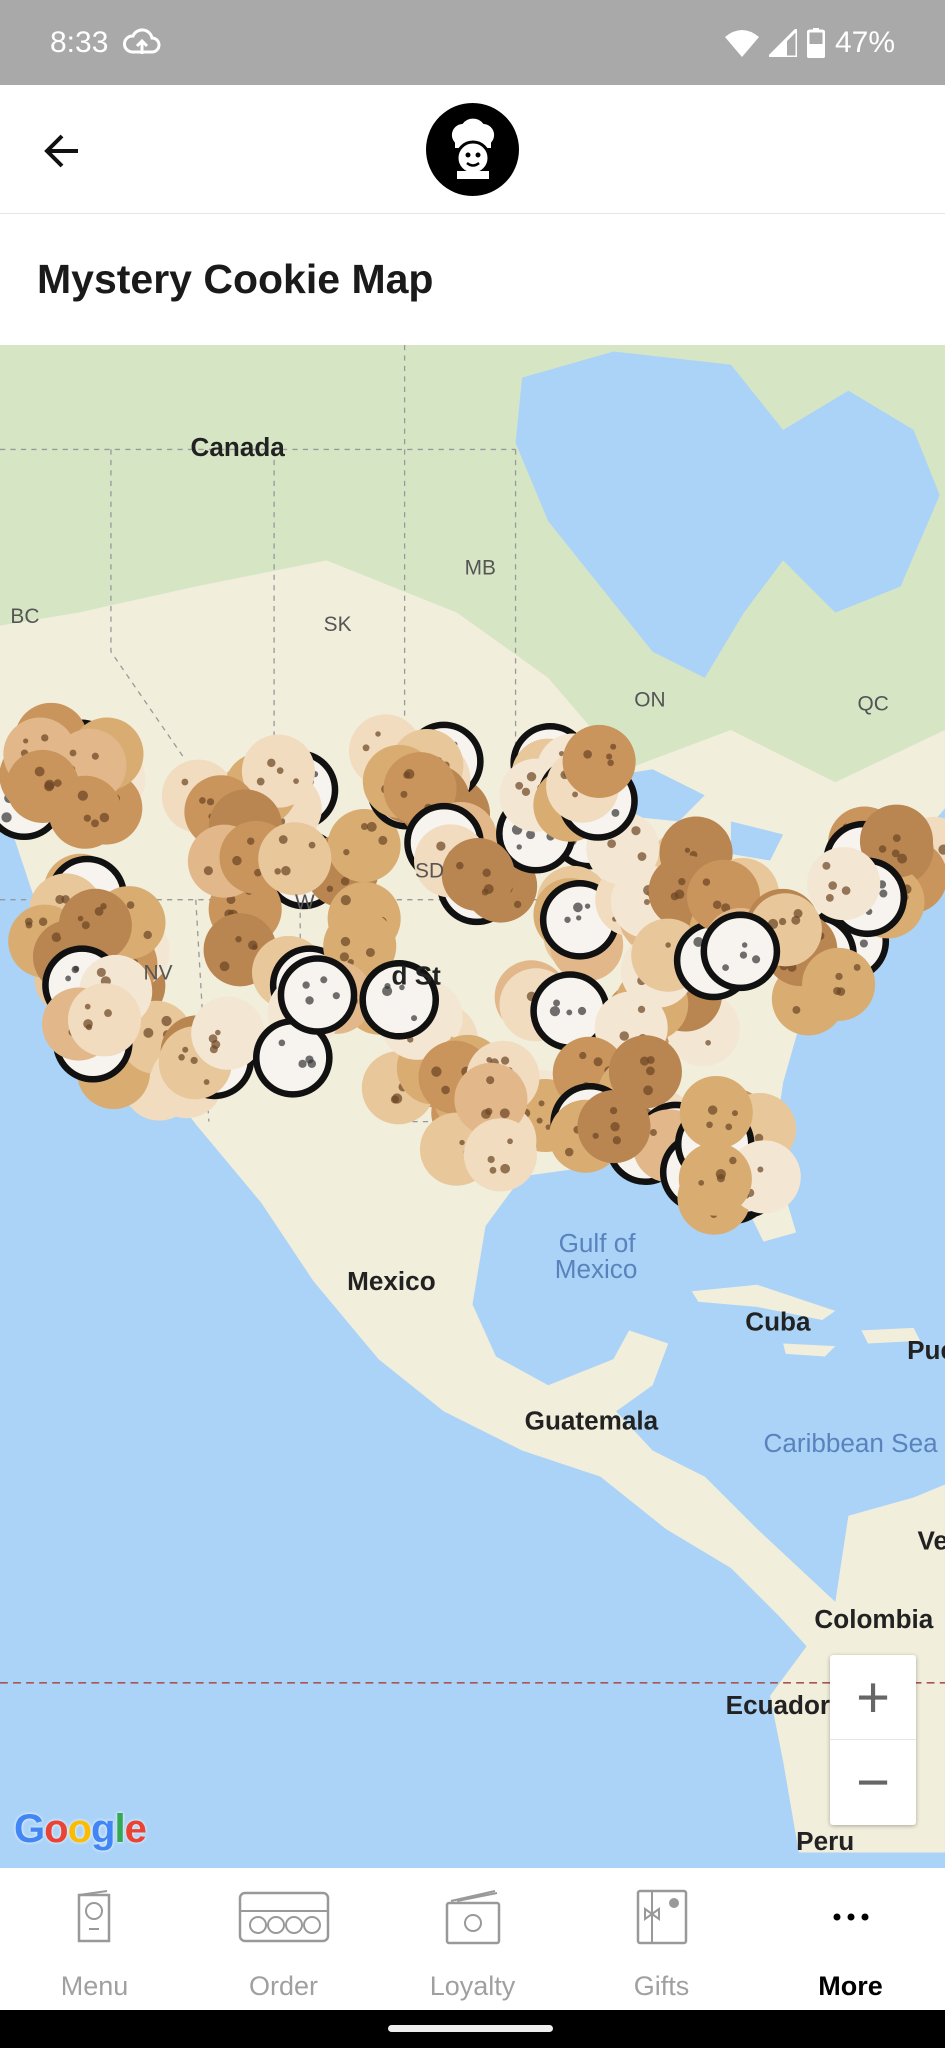 This screenshot has width=945, height=2048. I want to click on label-caribbean: Caribbean Sea, so click(851, 1443).